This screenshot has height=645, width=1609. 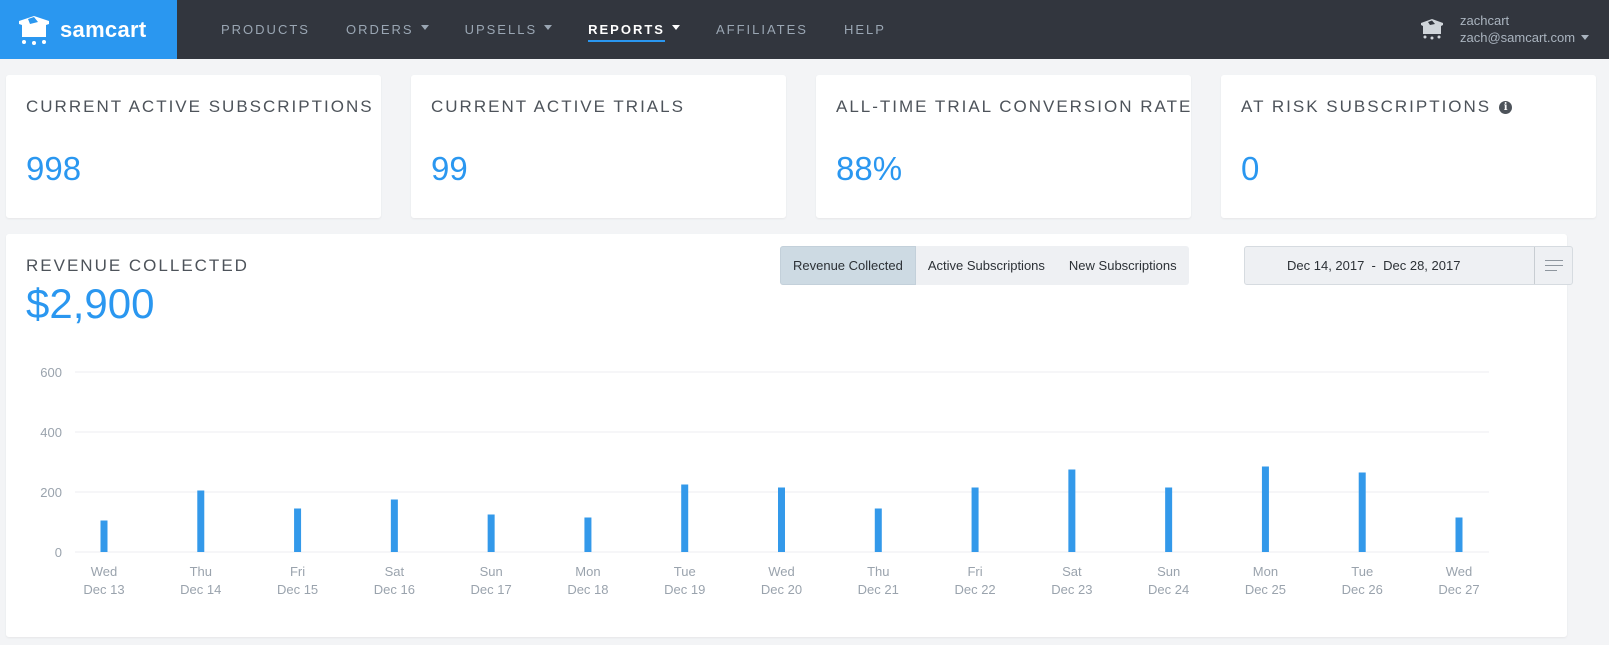 What do you see at coordinates (1458, 589) in the screenshot?
I see `x-tick-date: Dec 27` at bounding box center [1458, 589].